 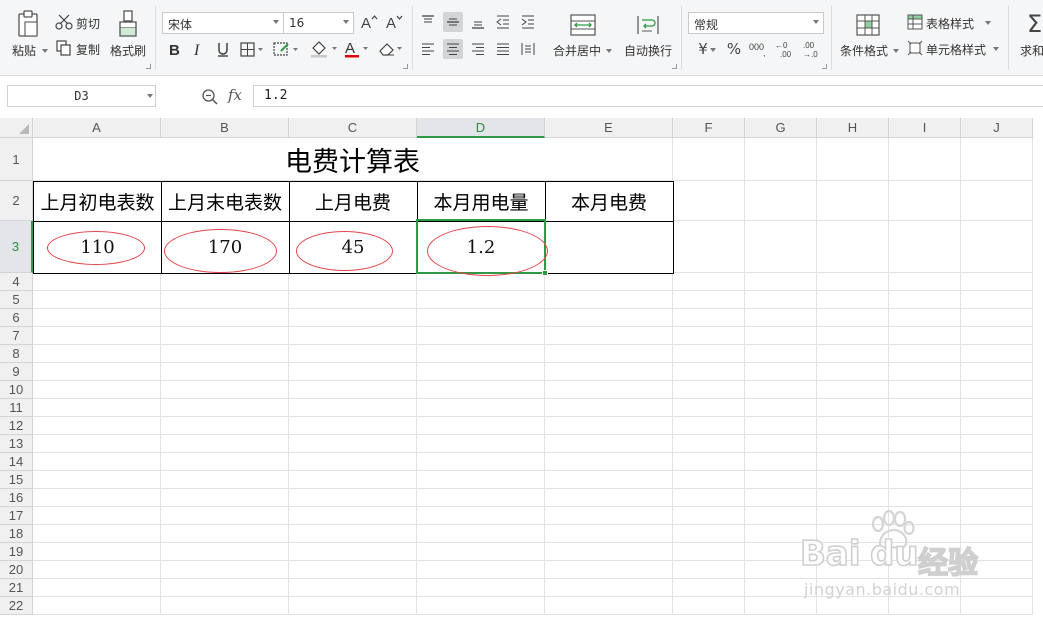 What do you see at coordinates (225, 128) in the screenshot?
I see `column-header-b: B` at bounding box center [225, 128].